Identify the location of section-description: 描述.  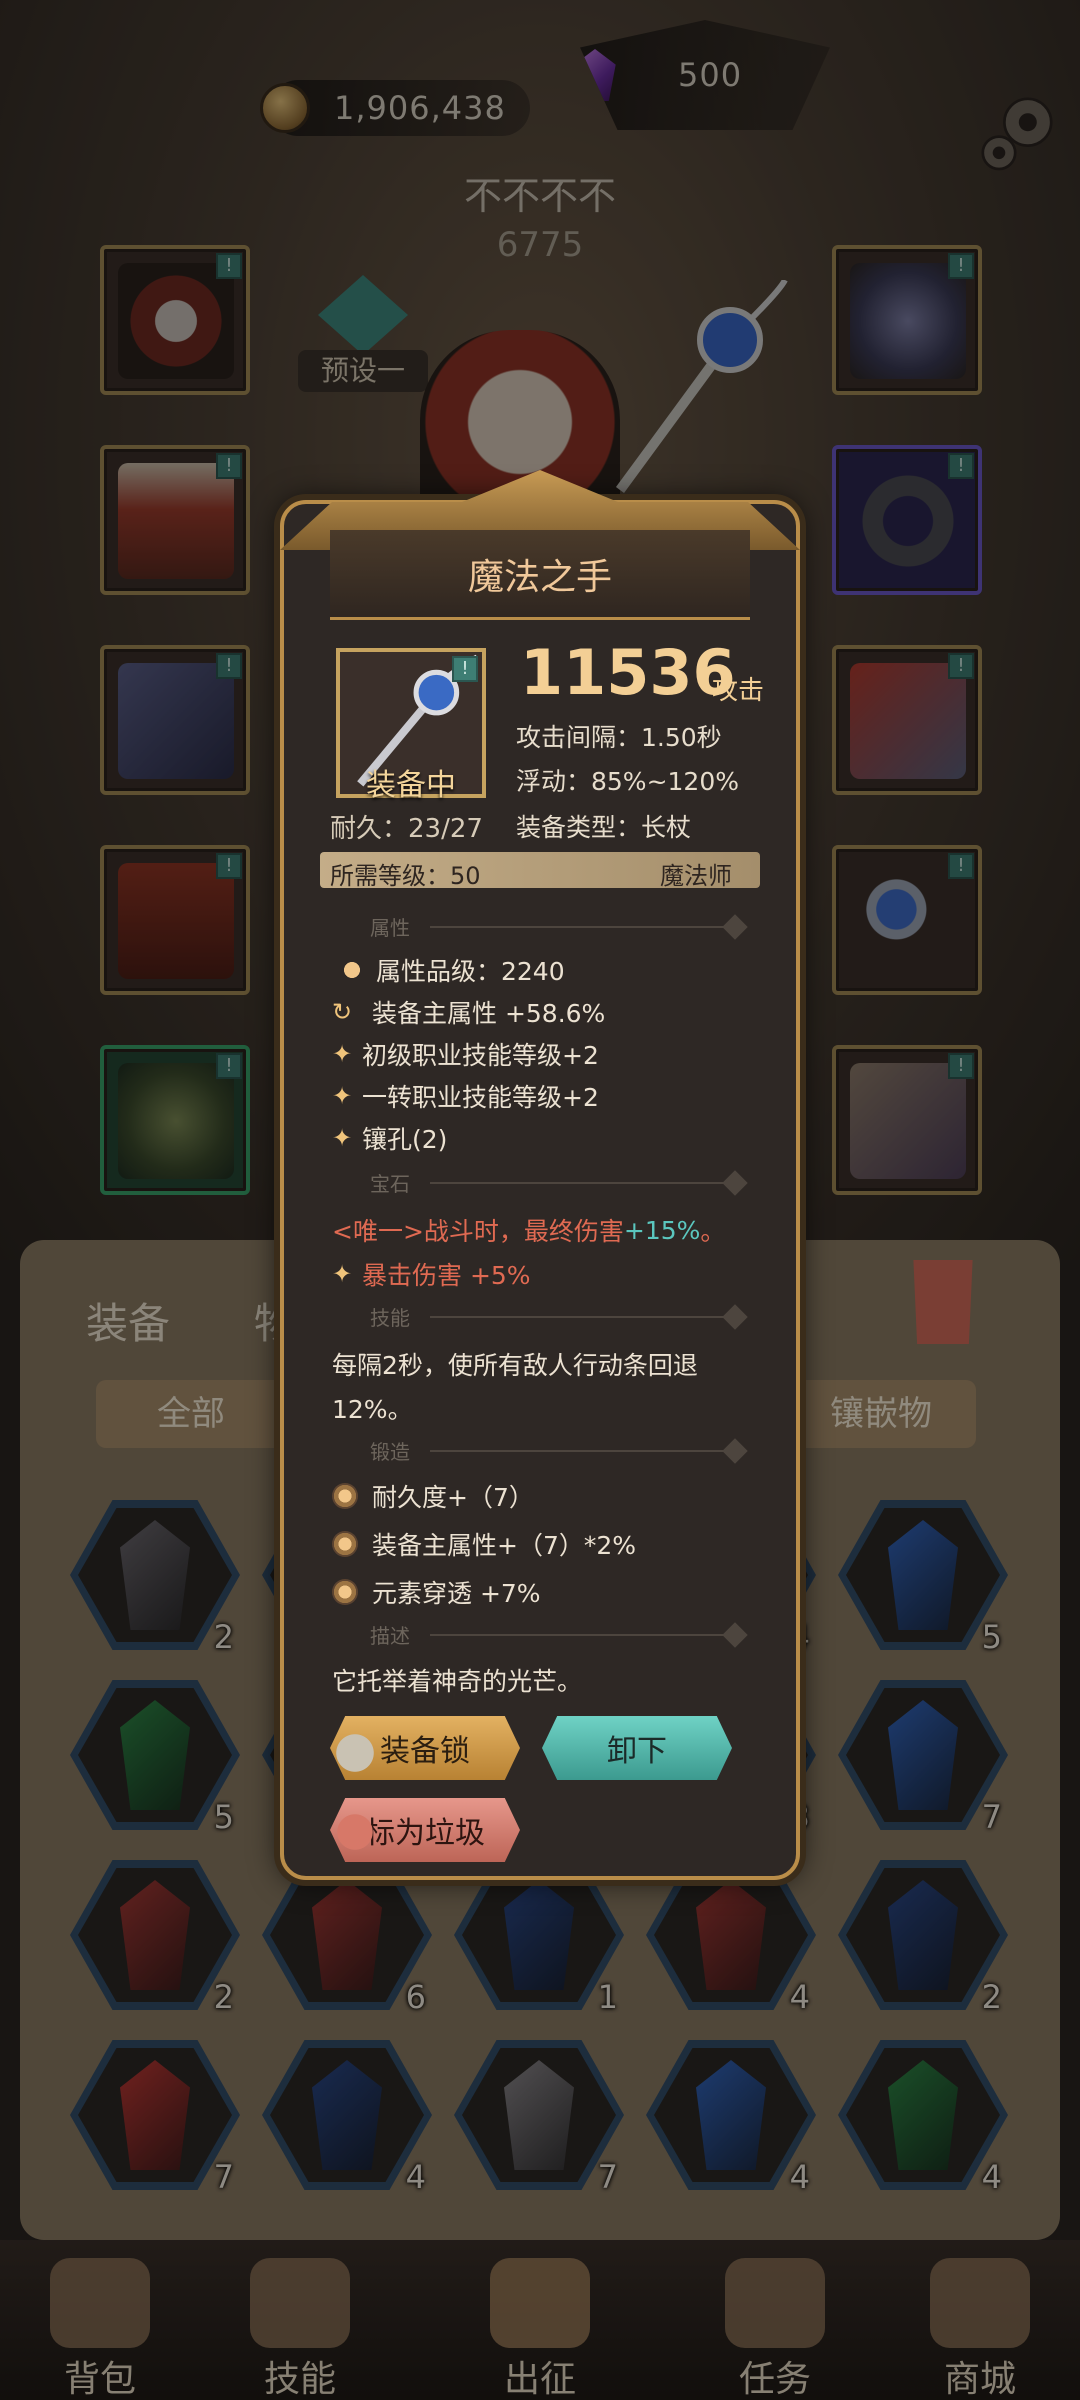
(540, 1635).